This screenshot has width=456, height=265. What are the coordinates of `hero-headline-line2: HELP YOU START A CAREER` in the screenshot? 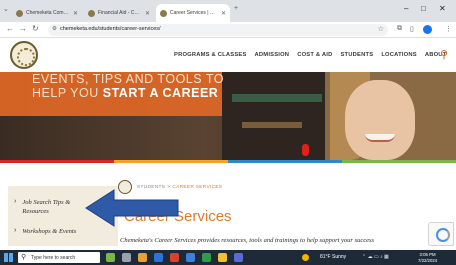 It's located at (125, 93).